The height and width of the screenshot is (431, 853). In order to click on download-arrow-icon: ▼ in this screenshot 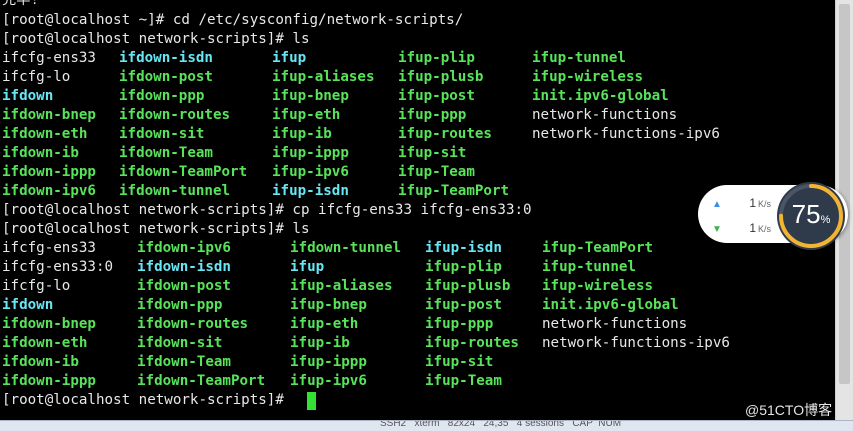, I will do `click(717, 229)`.